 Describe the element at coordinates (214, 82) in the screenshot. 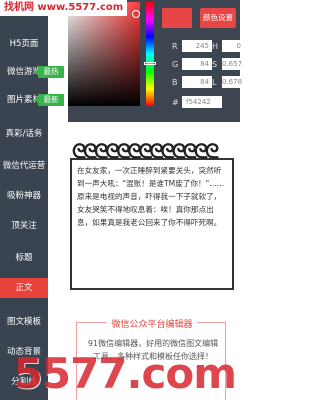

I see `channel-l-label: L` at that location.